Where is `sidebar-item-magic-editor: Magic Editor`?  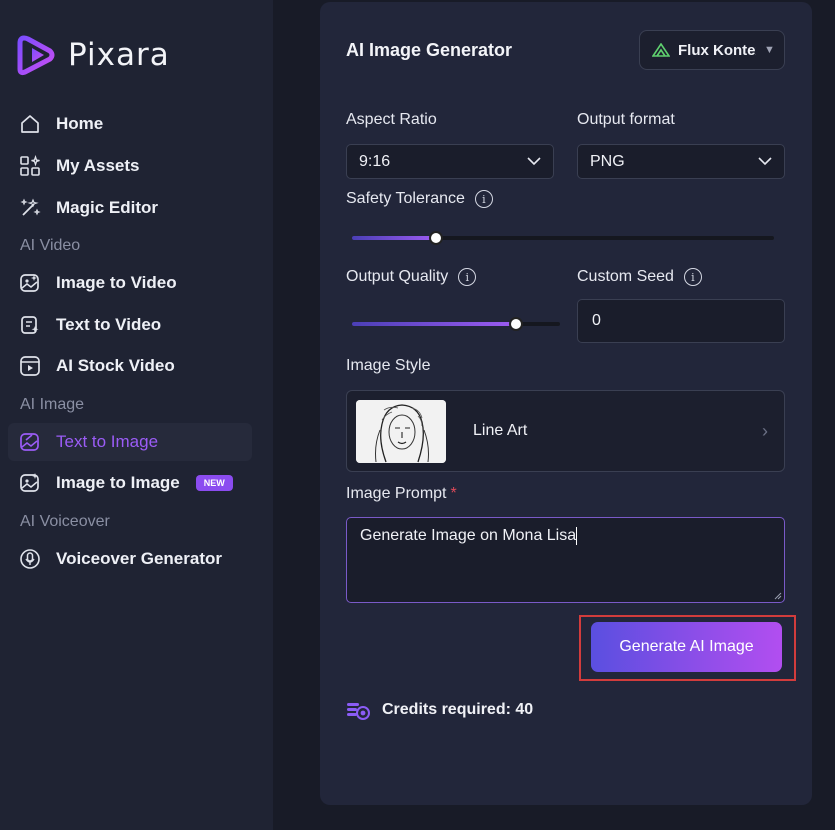
sidebar-item-magic-editor: Magic Editor is located at coordinates (130, 208).